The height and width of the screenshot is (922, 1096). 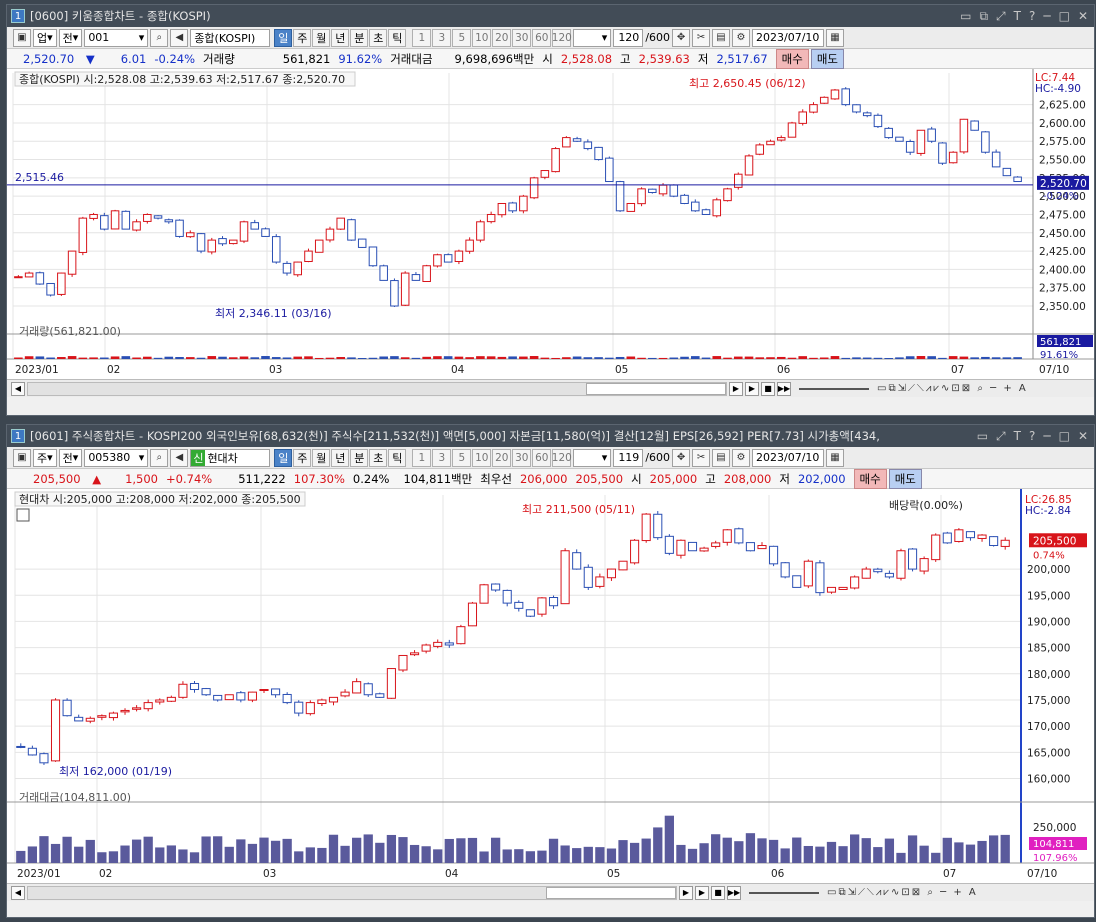 I want to click on market-type-select: 업 ▾, so click(x=45, y=37).